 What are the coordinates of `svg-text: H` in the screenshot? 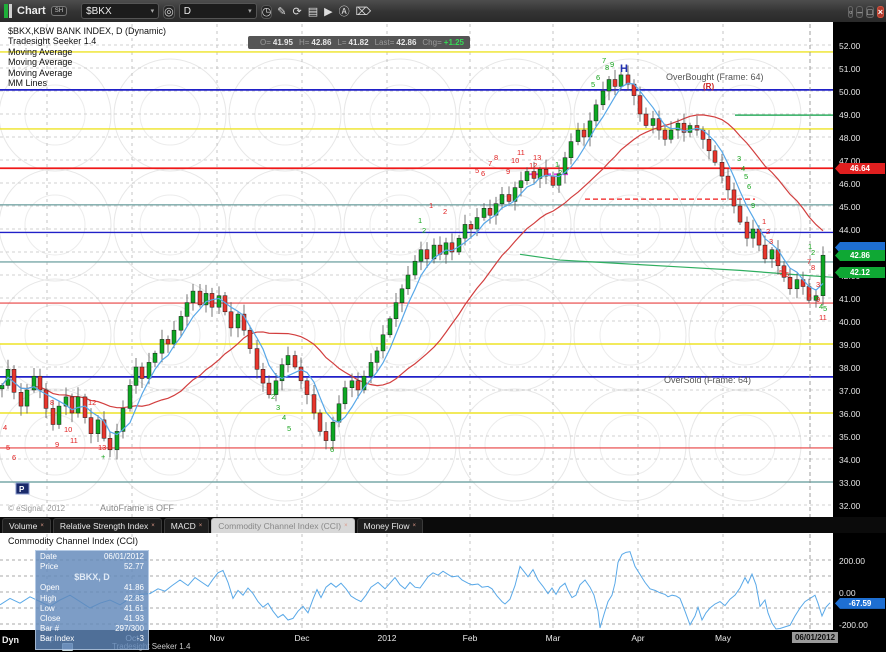 It's located at (624, 69).